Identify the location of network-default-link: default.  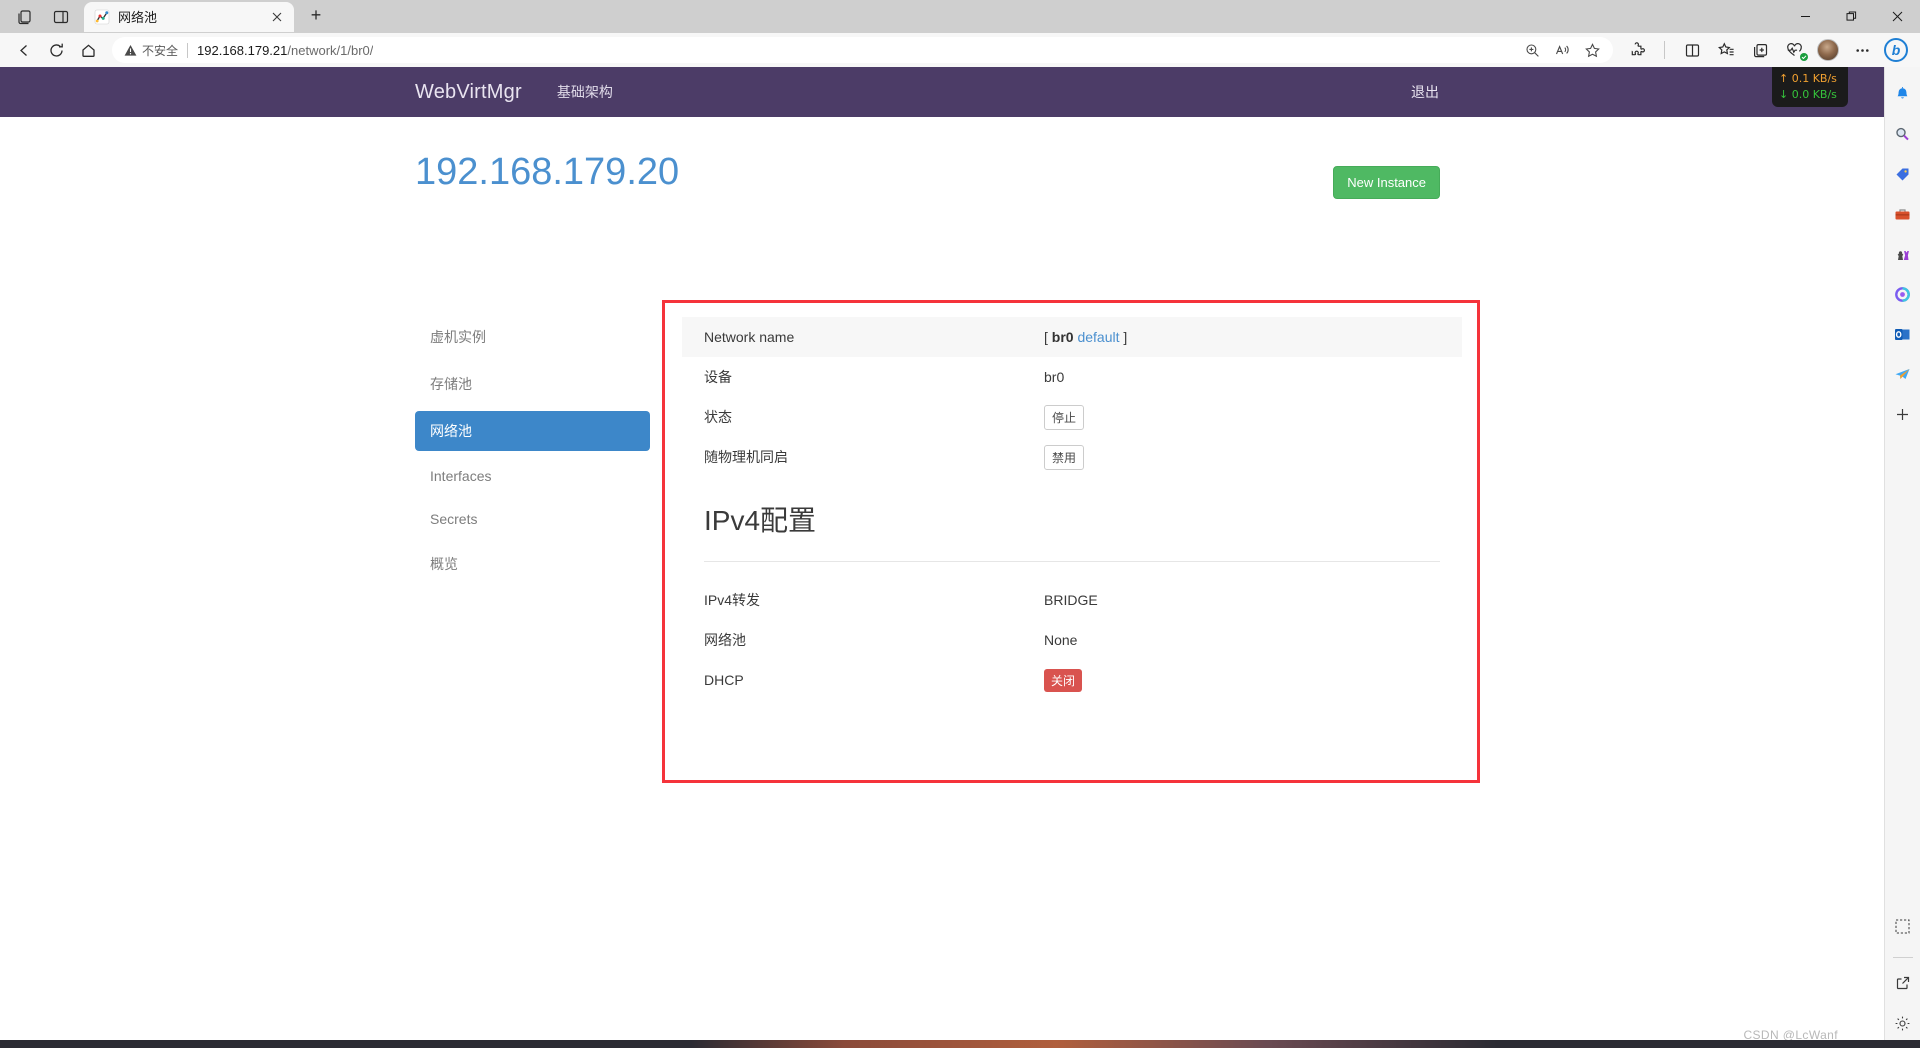
(1098, 337).